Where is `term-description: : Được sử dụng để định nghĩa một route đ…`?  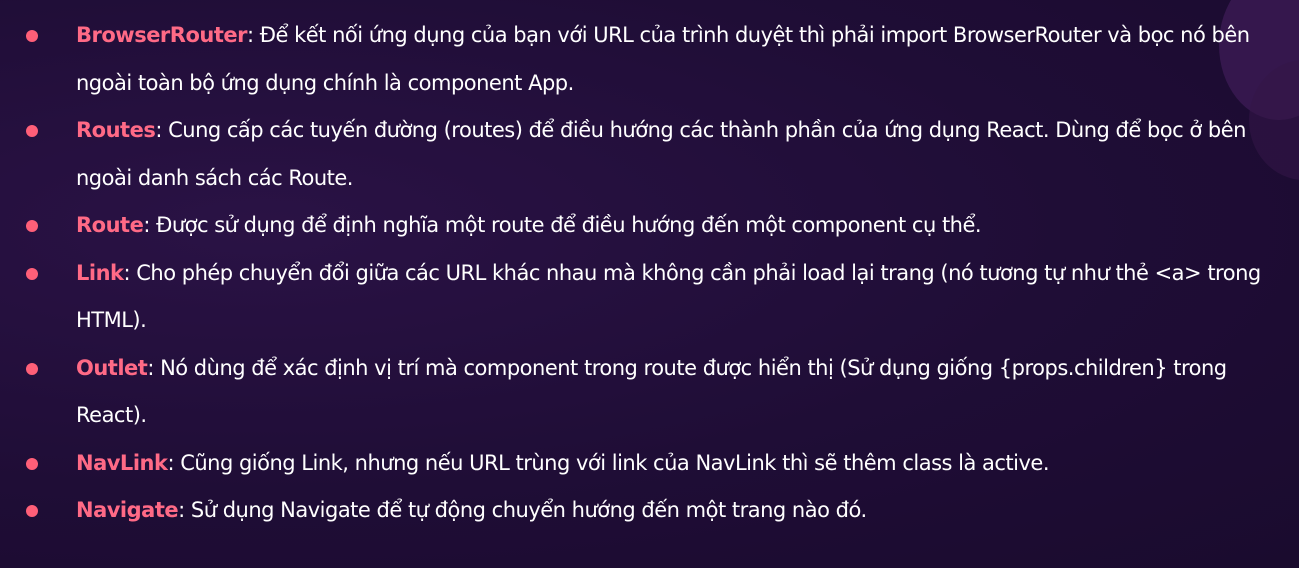 term-description: : Được sử dụng để định nghĩa một route đ… is located at coordinates (562, 225).